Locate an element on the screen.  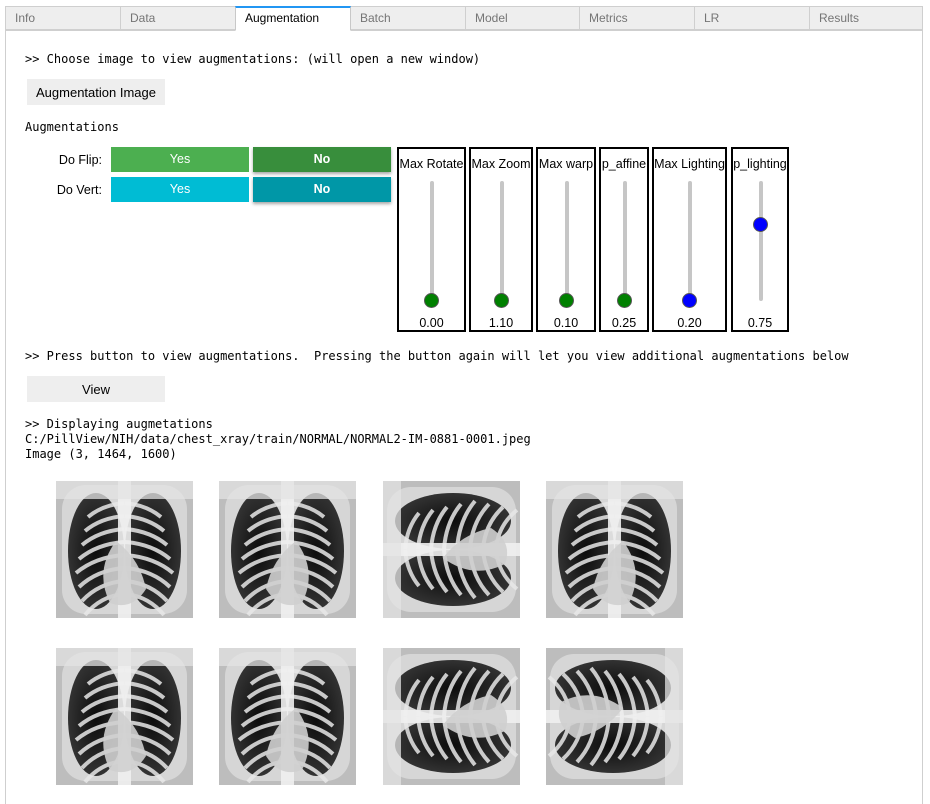
p-affine-handle is located at coordinates (624, 300).